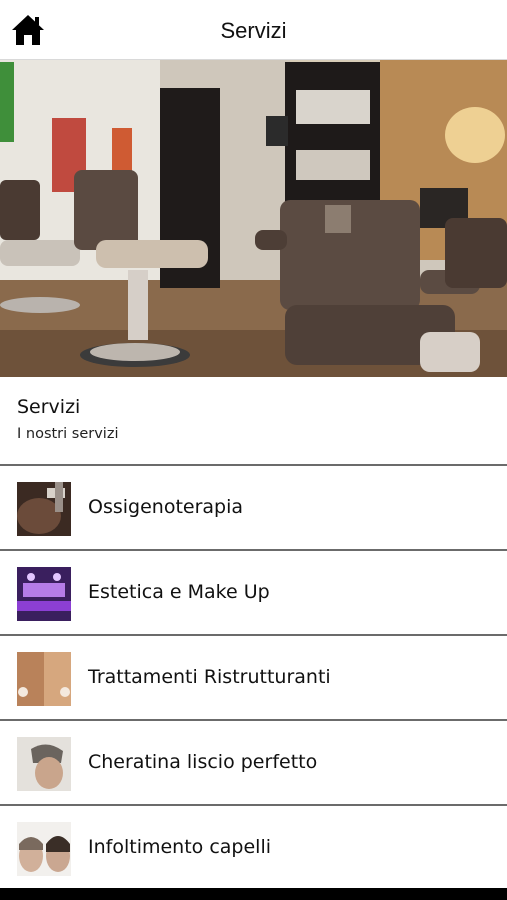 This screenshot has width=507, height=900. I want to click on service-label: Cheratina liscio perfetto, so click(203, 762).